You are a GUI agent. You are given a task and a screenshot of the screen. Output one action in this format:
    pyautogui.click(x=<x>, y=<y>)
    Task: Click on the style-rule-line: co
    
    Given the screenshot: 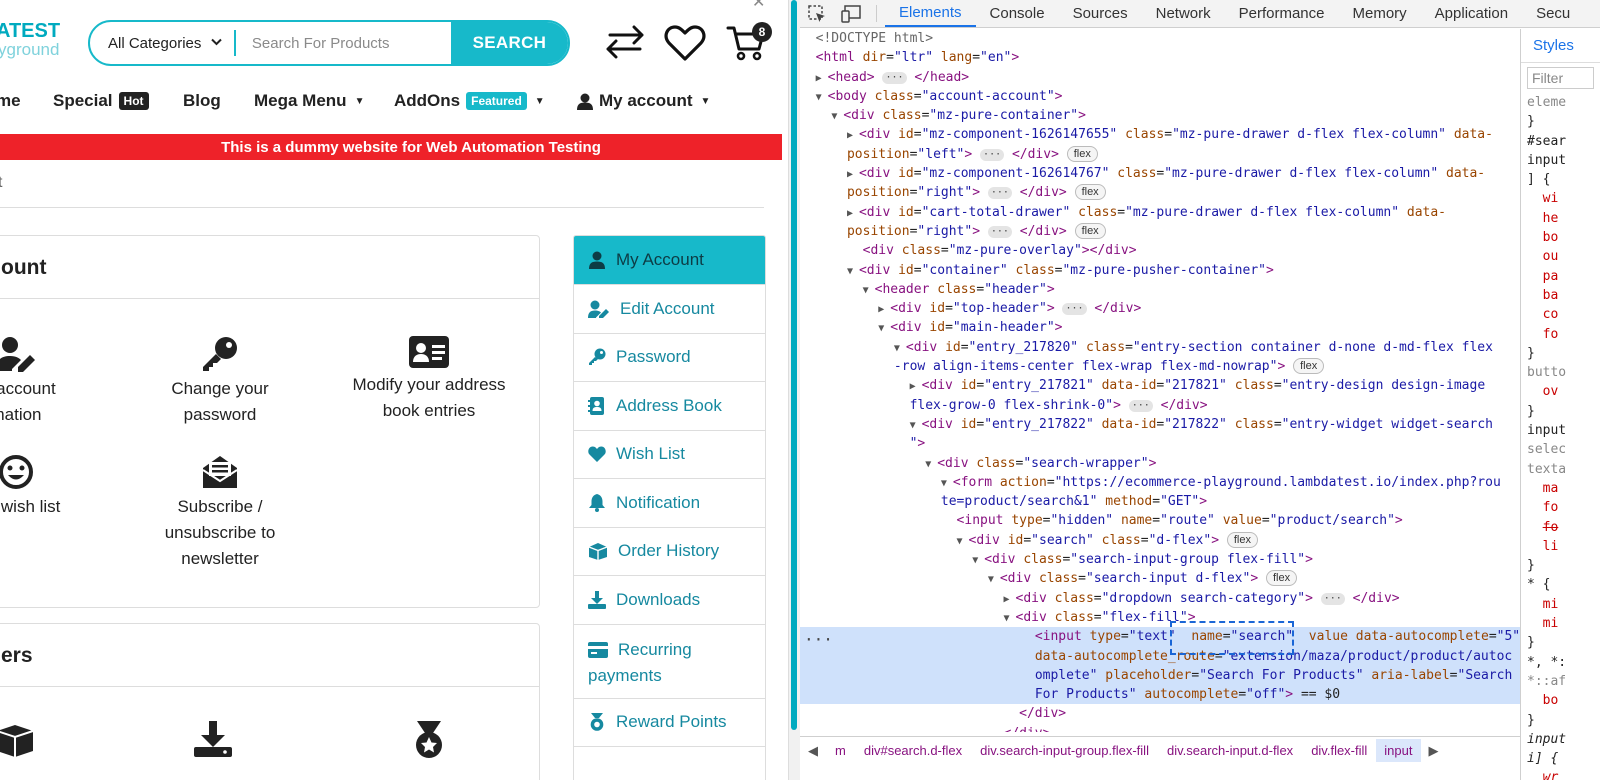 What is the action you would take?
    pyautogui.click(x=1560, y=314)
    